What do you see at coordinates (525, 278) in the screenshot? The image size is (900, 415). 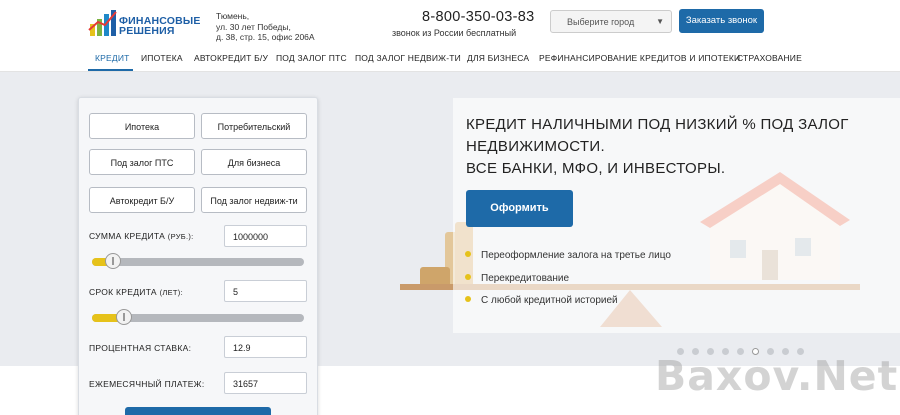 I see `benefit-text: Перекредитование` at bounding box center [525, 278].